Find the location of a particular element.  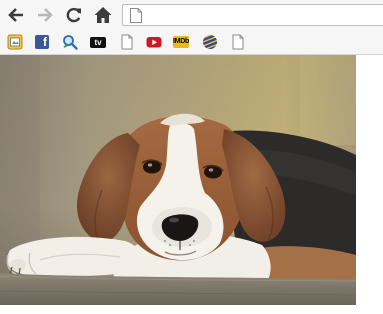

reload-icon is located at coordinates (73, 15).